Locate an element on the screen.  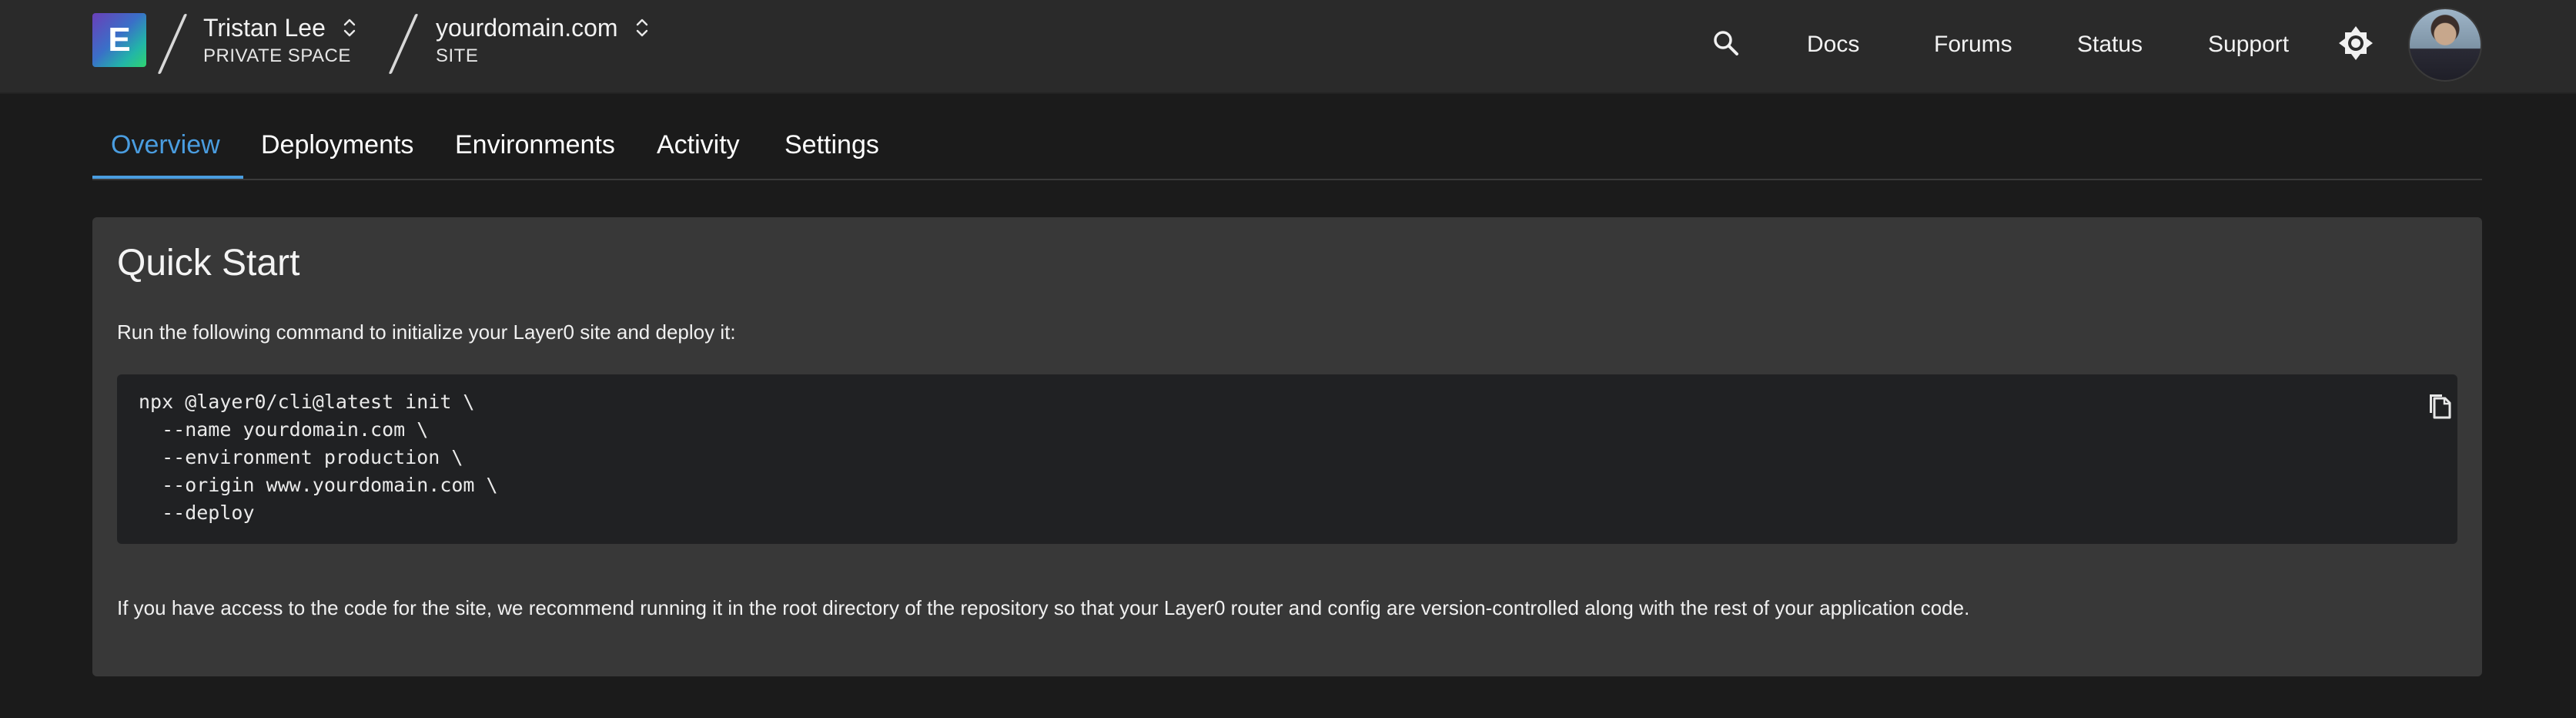
nav-link-forums: Forums is located at coordinates (1973, 44).